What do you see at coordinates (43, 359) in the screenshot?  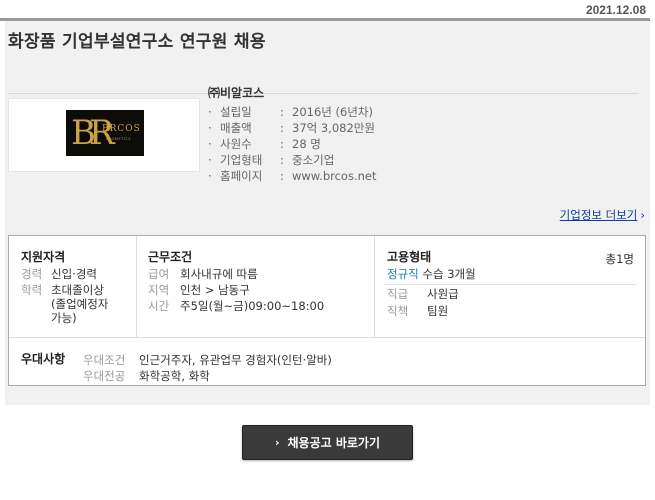 I see `preference-heading: 우대사항` at bounding box center [43, 359].